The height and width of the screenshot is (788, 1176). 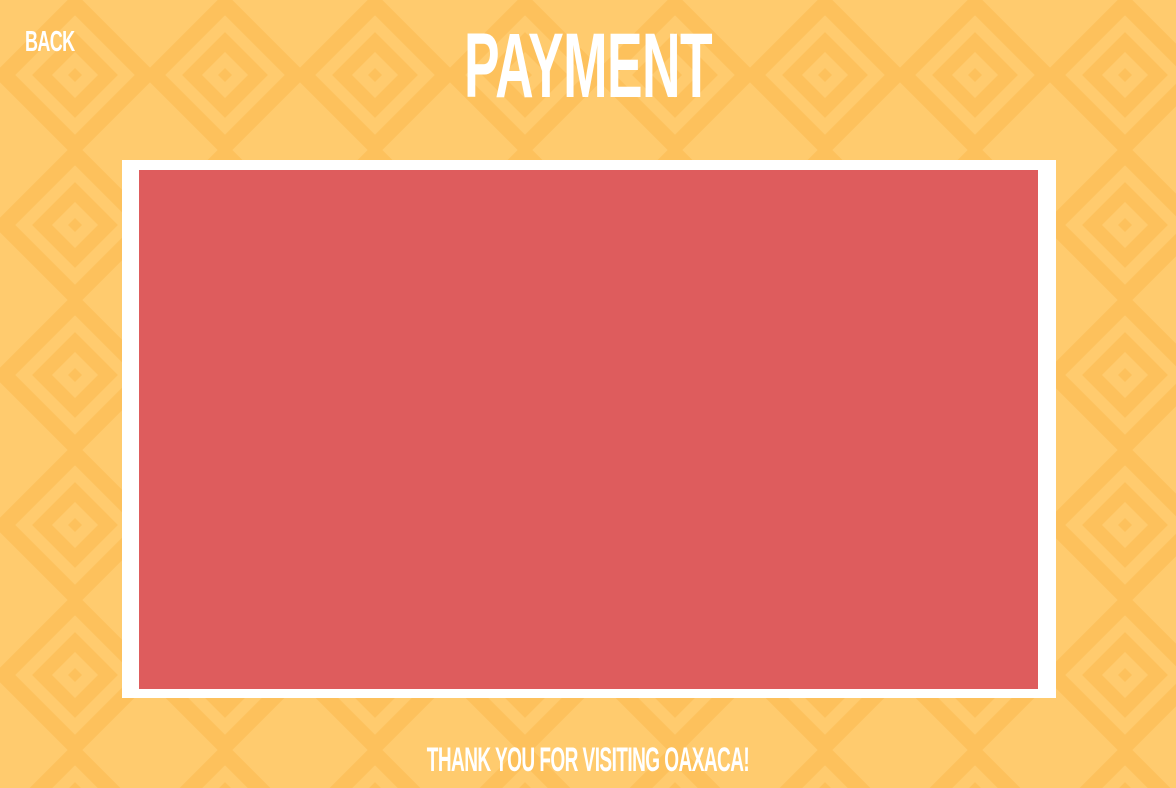 I want to click on back-button: BACK, so click(x=50, y=42).